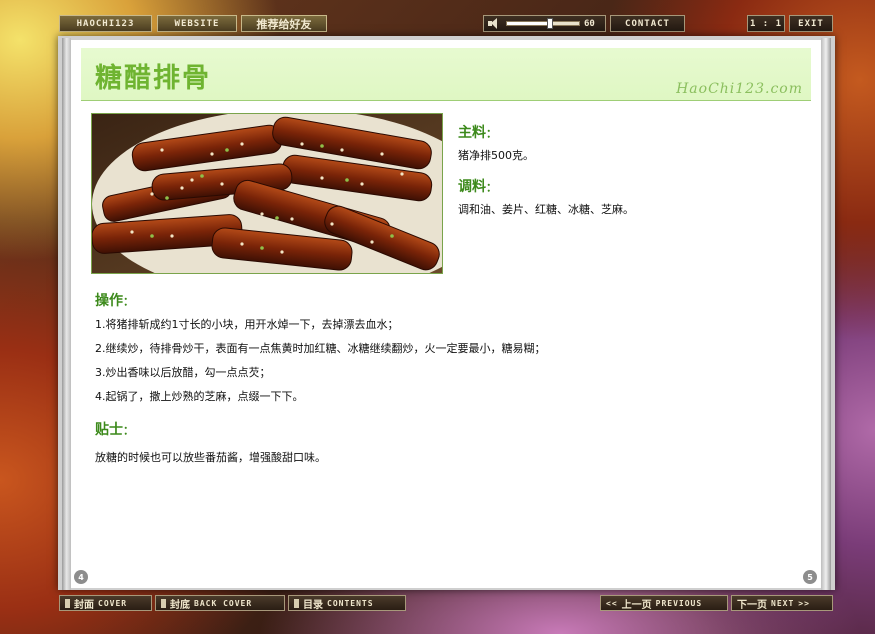 The image size is (875, 634). Describe the element at coordinates (766, 23) in the screenshot. I see `zoom-button: 1` at that location.